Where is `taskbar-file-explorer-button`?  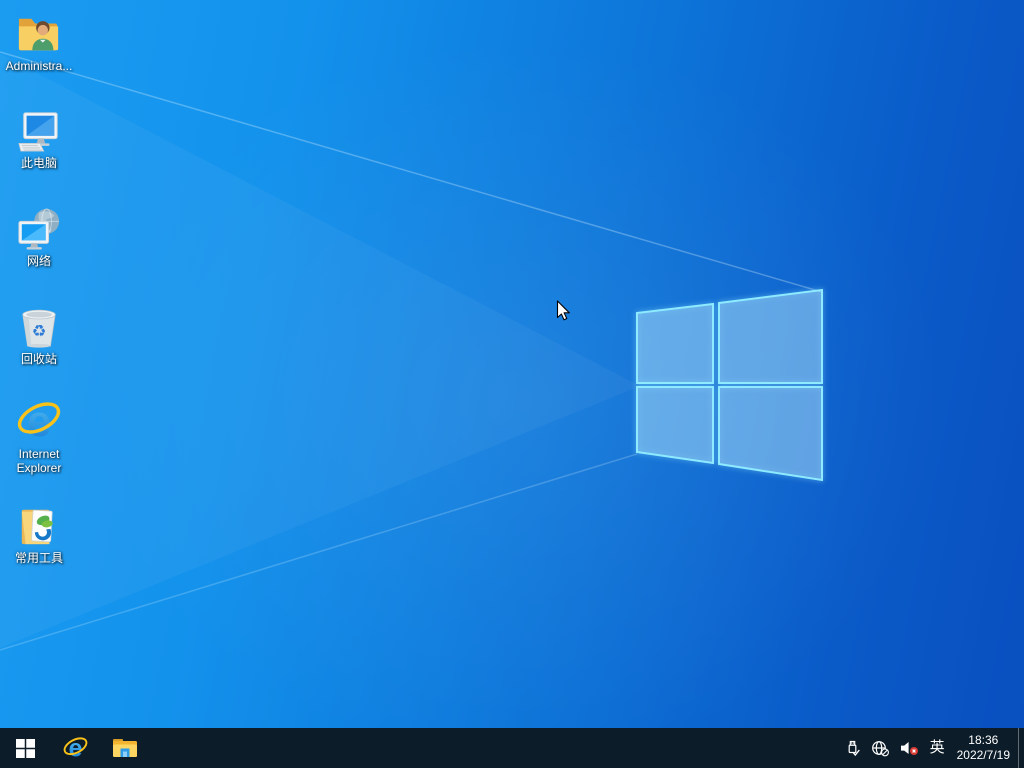
taskbar-file-explorer-button is located at coordinates (125, 748).